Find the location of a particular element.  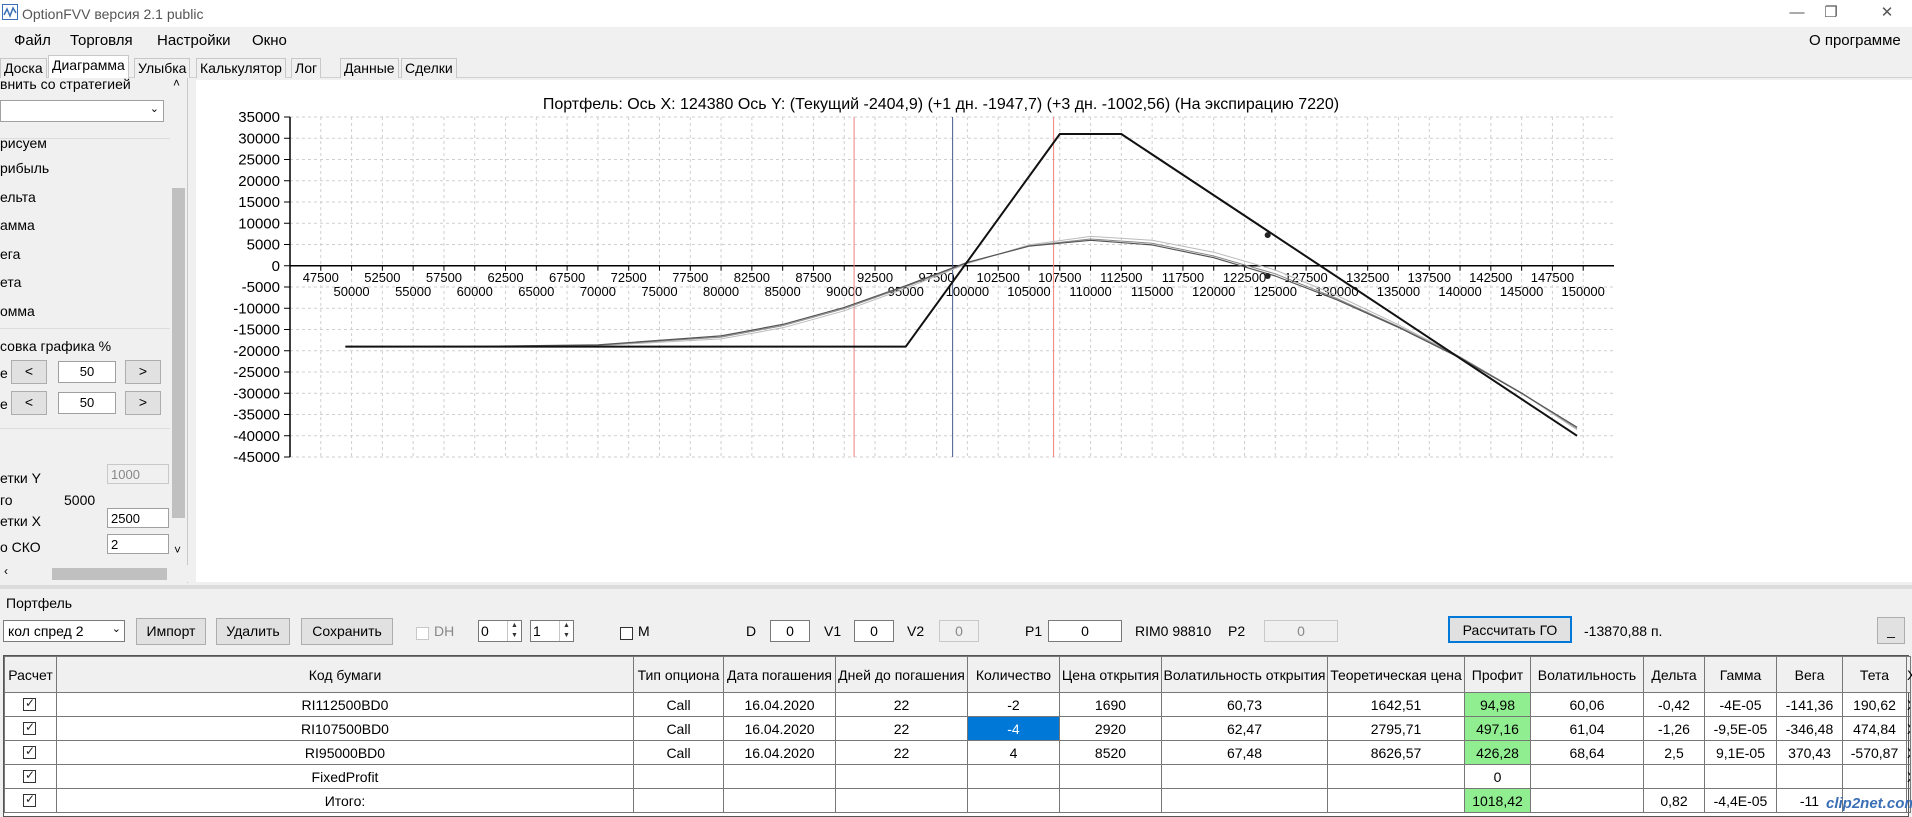

left-panel-horizontal-scrollbar: ‹ is located at coordinates (94, 573).